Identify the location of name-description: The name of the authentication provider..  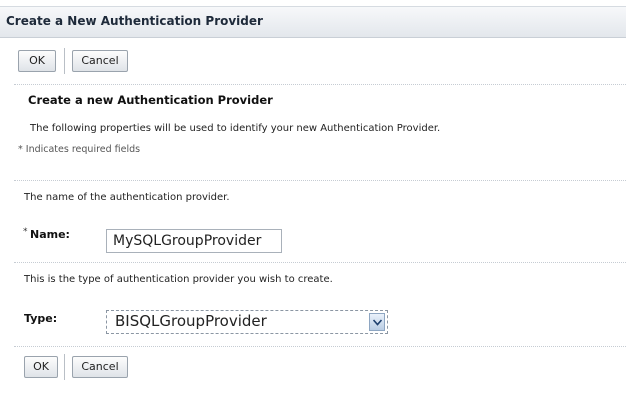
(127, 197).